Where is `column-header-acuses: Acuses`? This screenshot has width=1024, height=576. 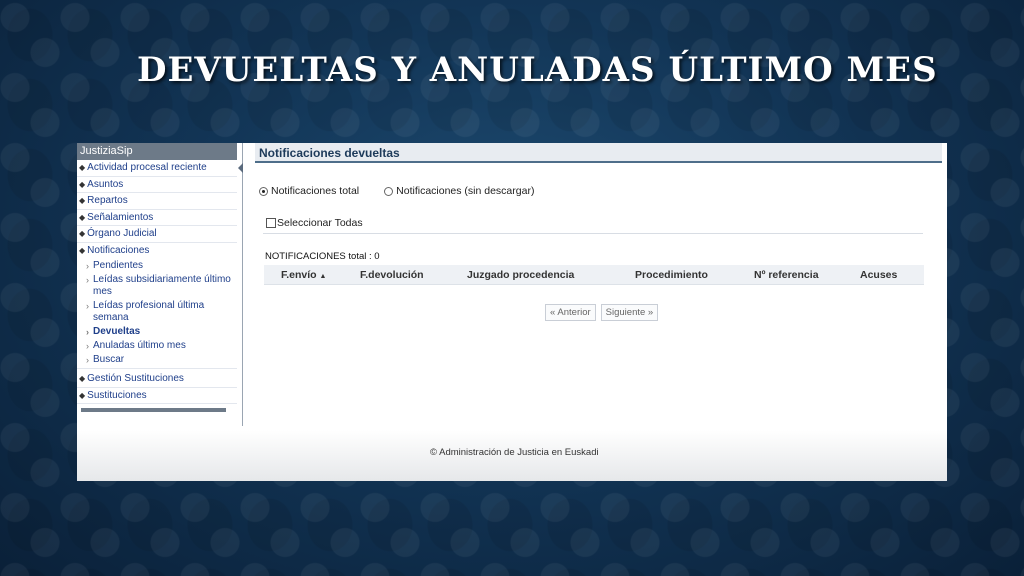 column-header-acuses: Acuses is located at coordinates (878, 275).